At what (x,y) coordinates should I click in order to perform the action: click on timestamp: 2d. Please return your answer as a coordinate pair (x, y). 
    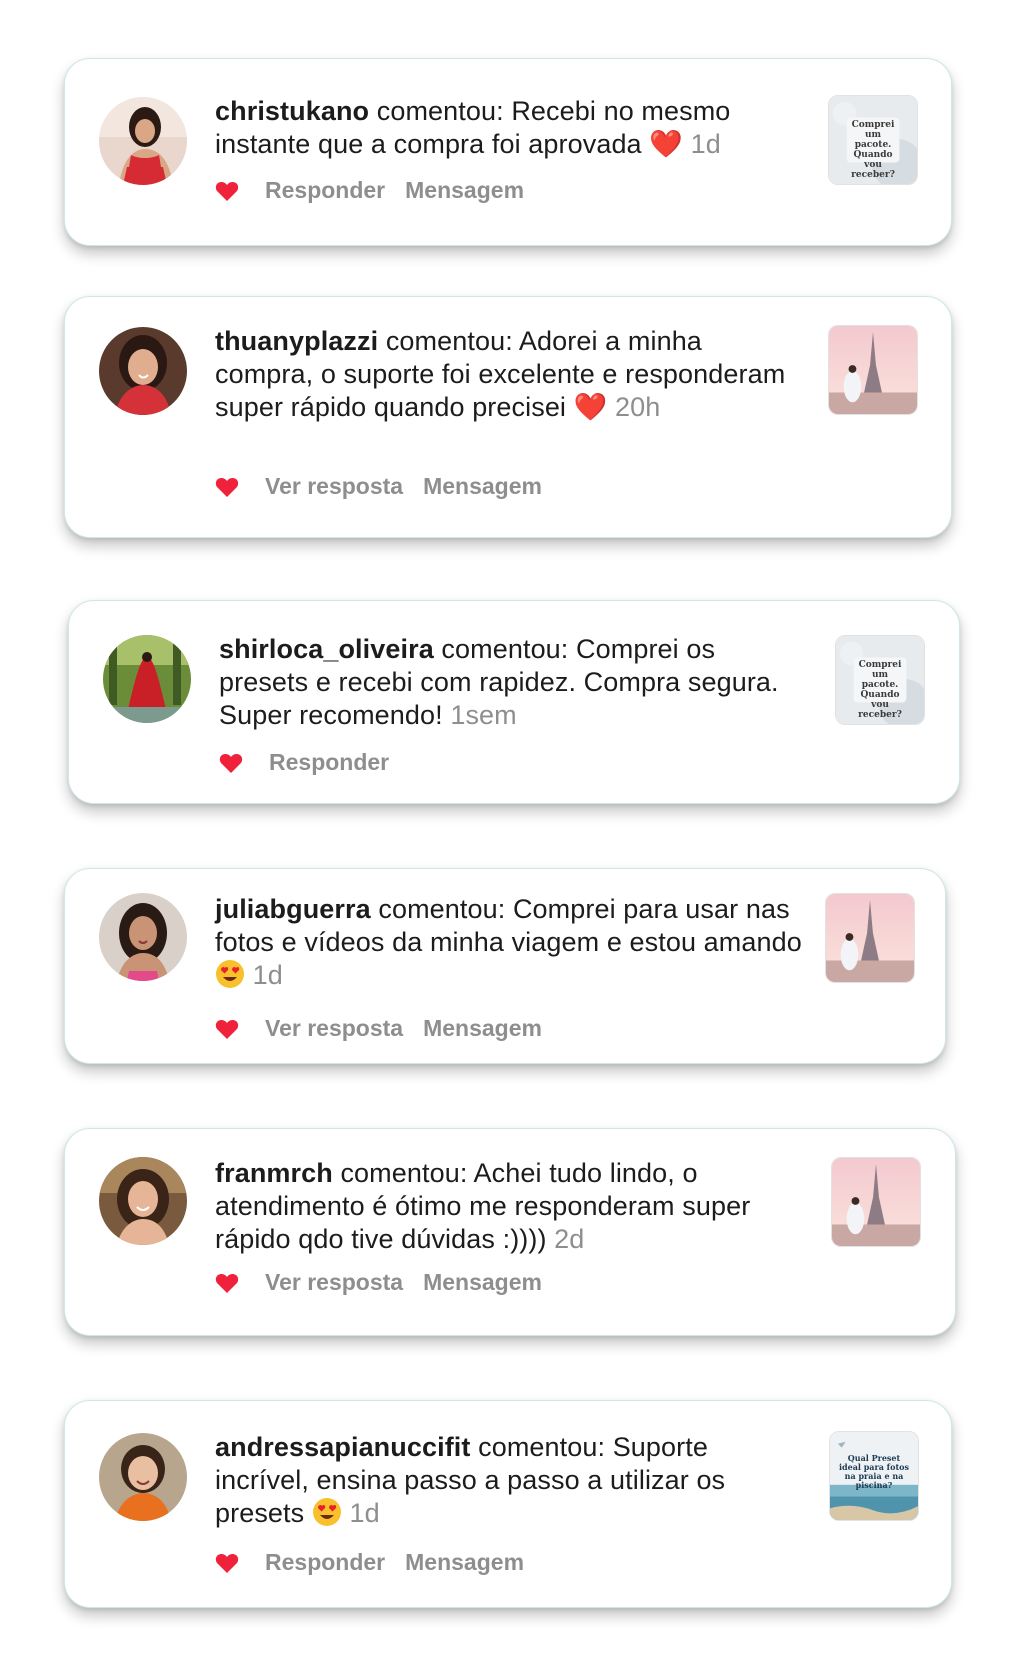
    Looking at the image, I should click on (569, 1239).